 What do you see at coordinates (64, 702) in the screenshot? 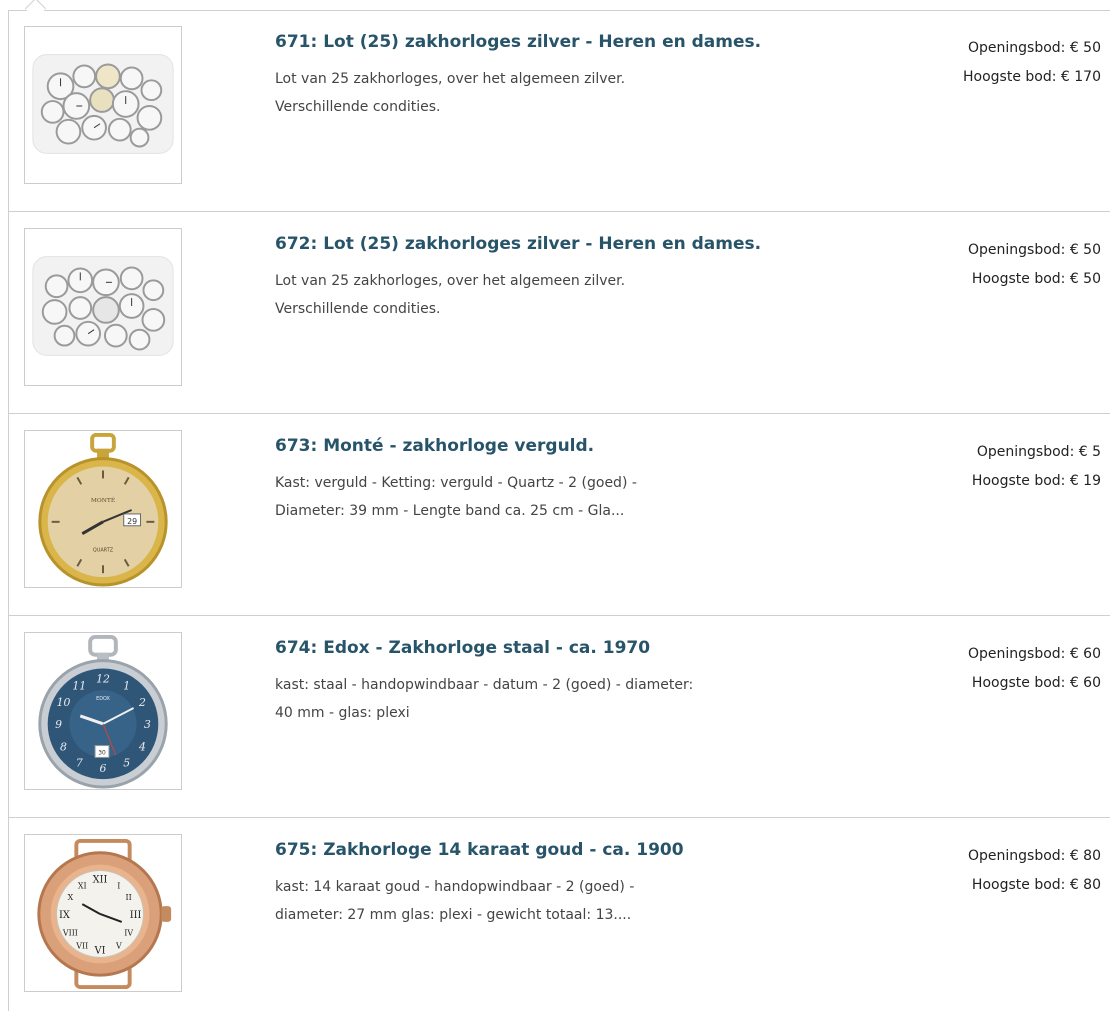
I see `dial-numeral: 10` at bounding box center [64, 702].